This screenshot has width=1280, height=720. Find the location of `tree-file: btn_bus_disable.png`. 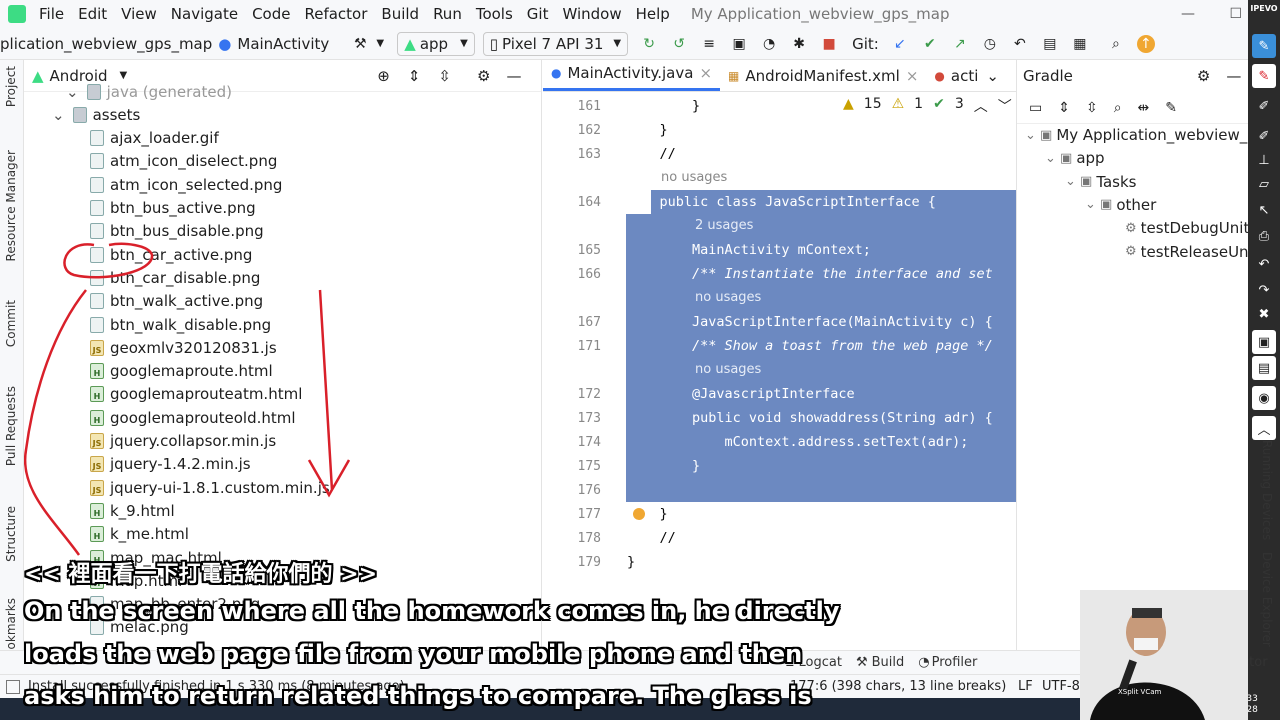

tree-file: btn_bus_disable.png is located at coordinates (177, 231).